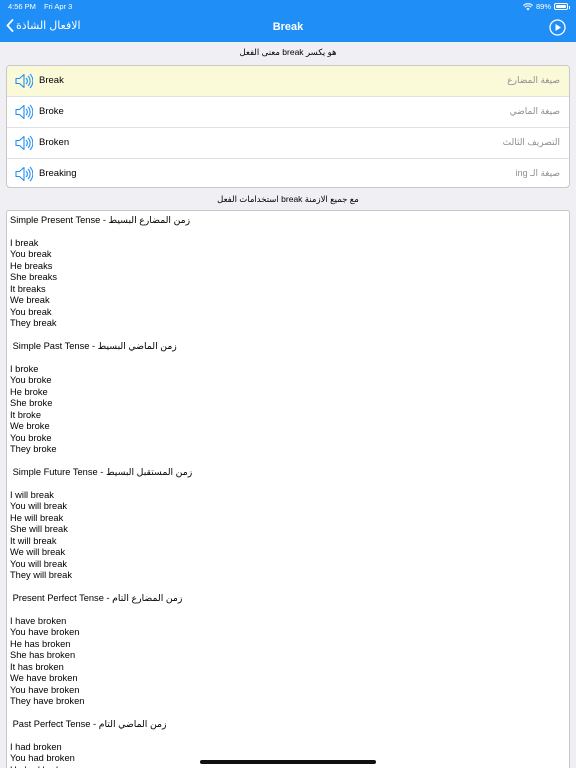  Describe the element at coordinates (288, 762) in the screenshot. I see `home-indicator` at that location.